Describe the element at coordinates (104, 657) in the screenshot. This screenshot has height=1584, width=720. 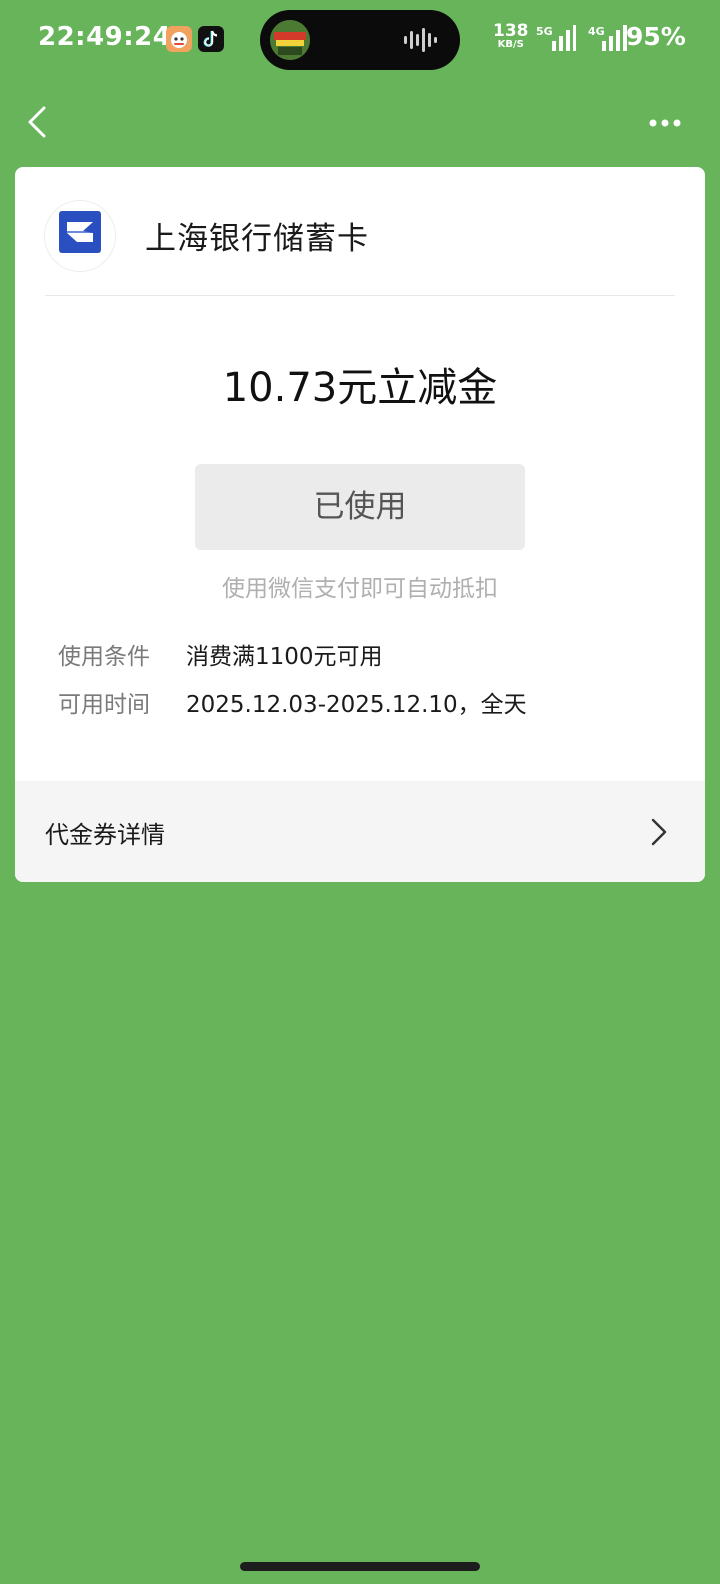
I see `condition-label: 使用条件` at that location.